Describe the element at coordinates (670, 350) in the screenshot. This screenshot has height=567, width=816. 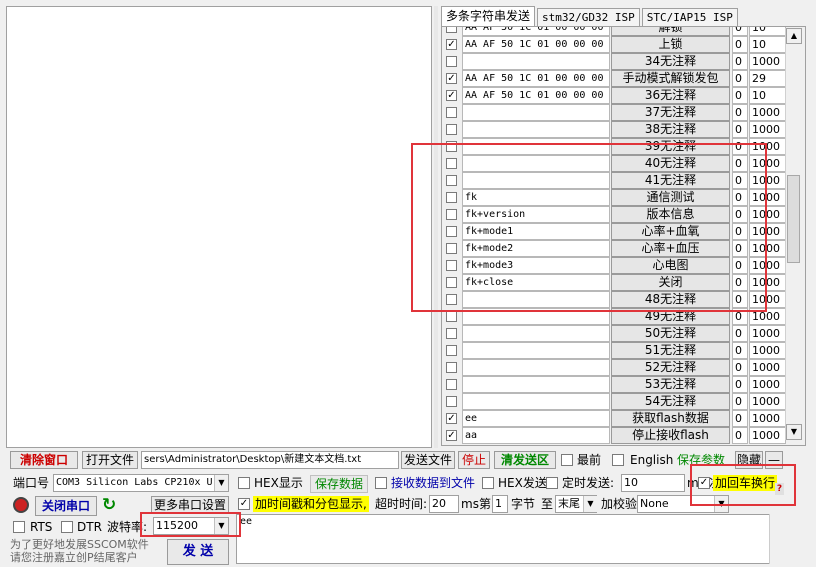
I see `row-send-button: 51无注释` at that location.